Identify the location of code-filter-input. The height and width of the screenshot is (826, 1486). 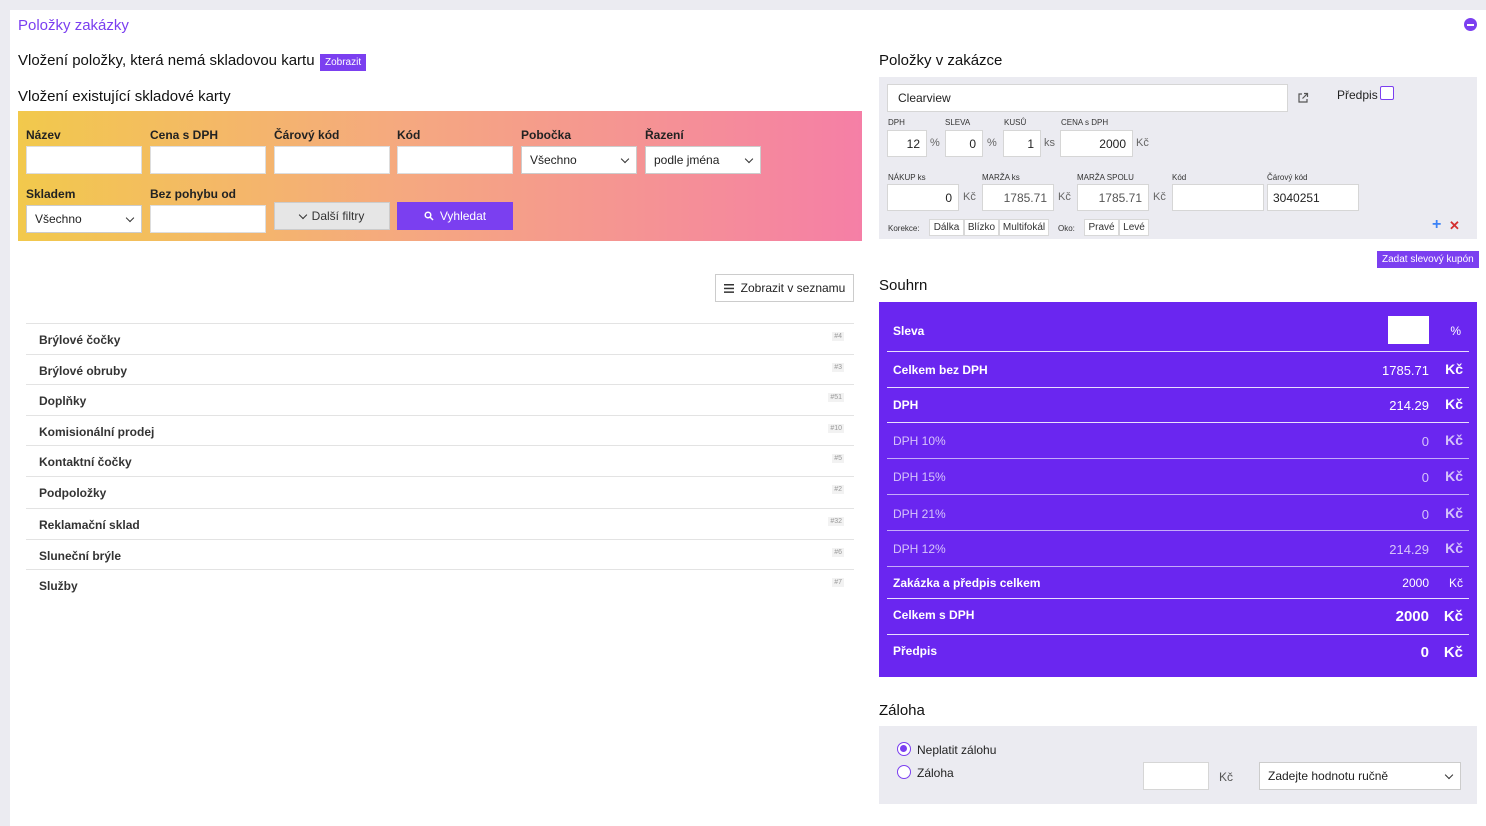
(455, 160).